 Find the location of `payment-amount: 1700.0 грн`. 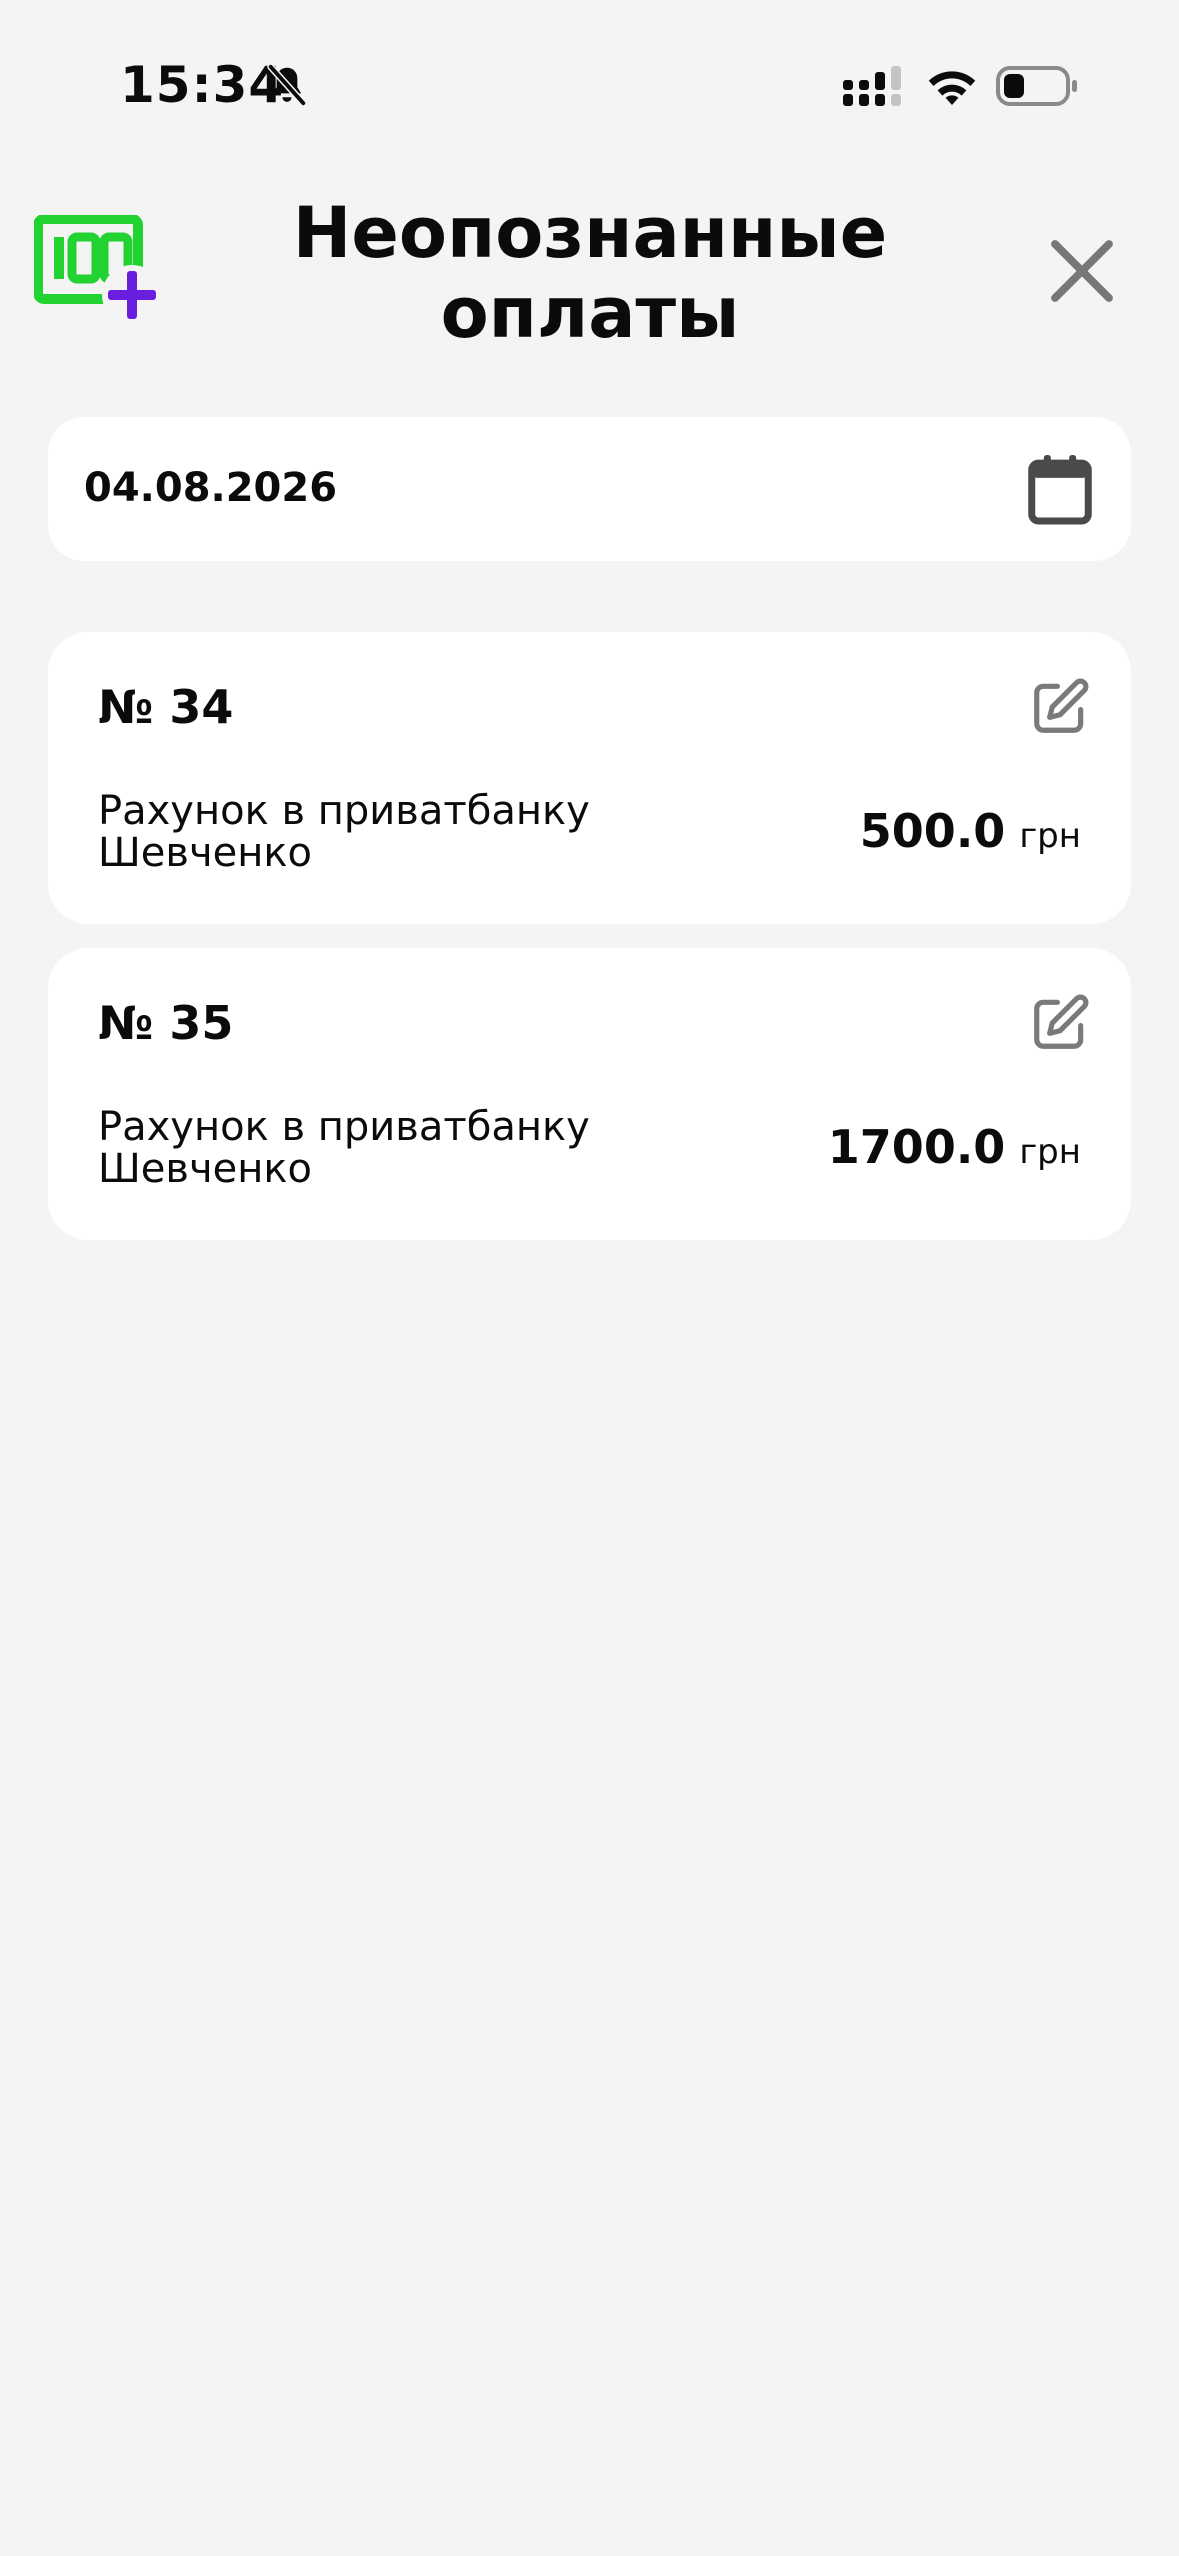

payment-amount: 1700.0 грн is located at coordinates (954, 1147).